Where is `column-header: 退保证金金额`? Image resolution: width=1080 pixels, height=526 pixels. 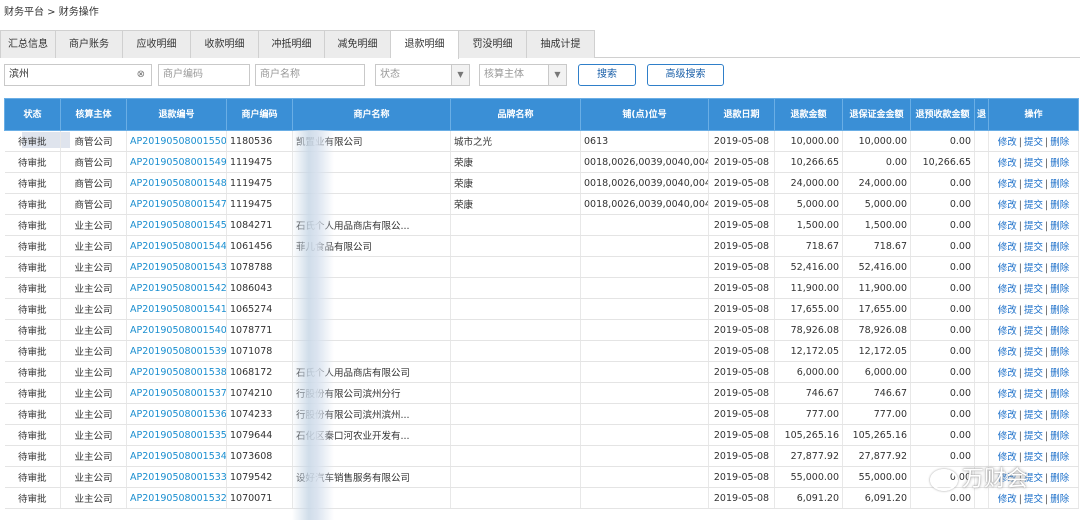
column-header: 退保证金金额 is located at coordinates (876, 114).